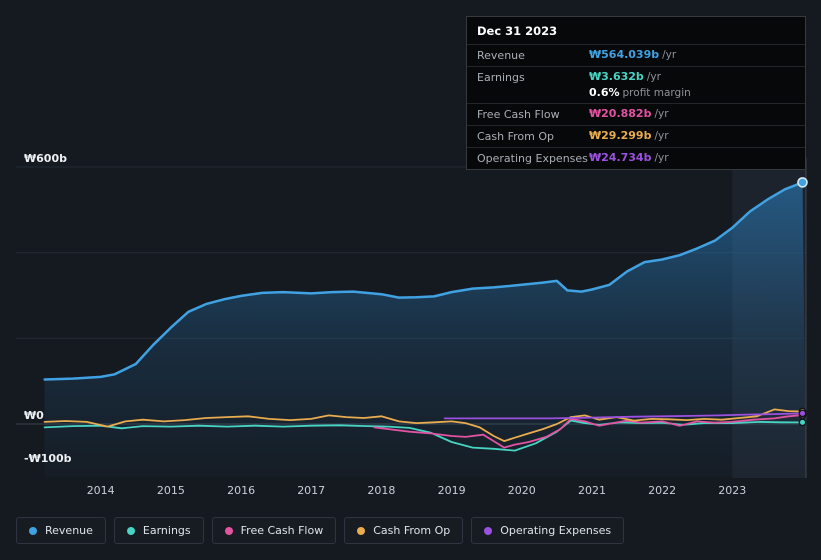 The image size is (821, 560). I want to click on earnings-value: ₩3.632b, so click(616, 76).